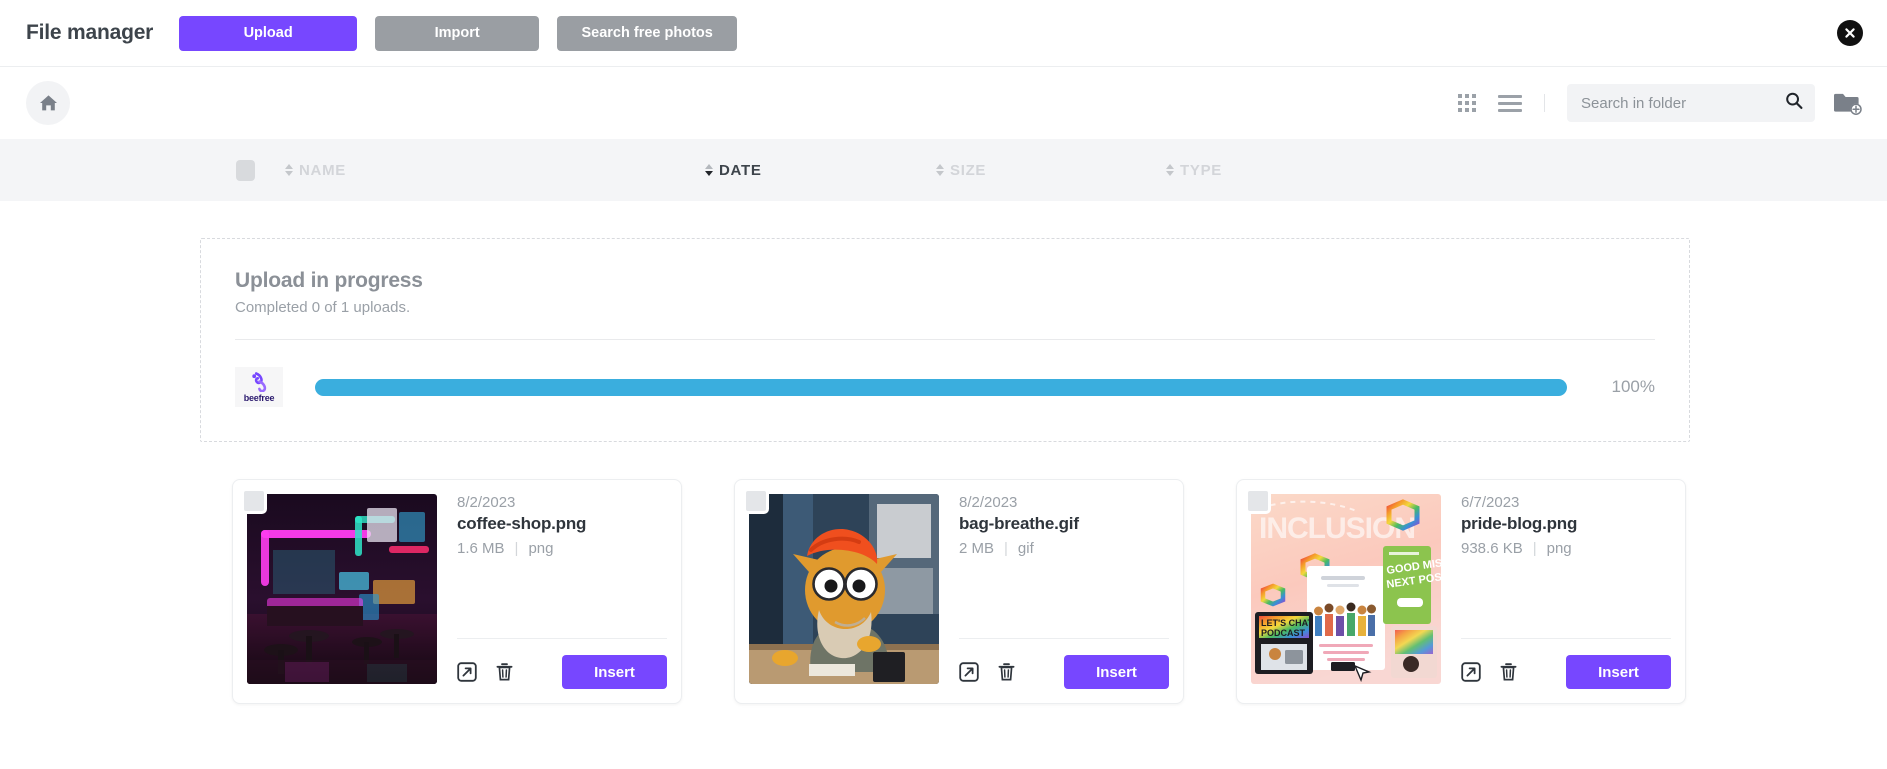  I want to click on file-size: 938.6 KB, so click(1492, 548).